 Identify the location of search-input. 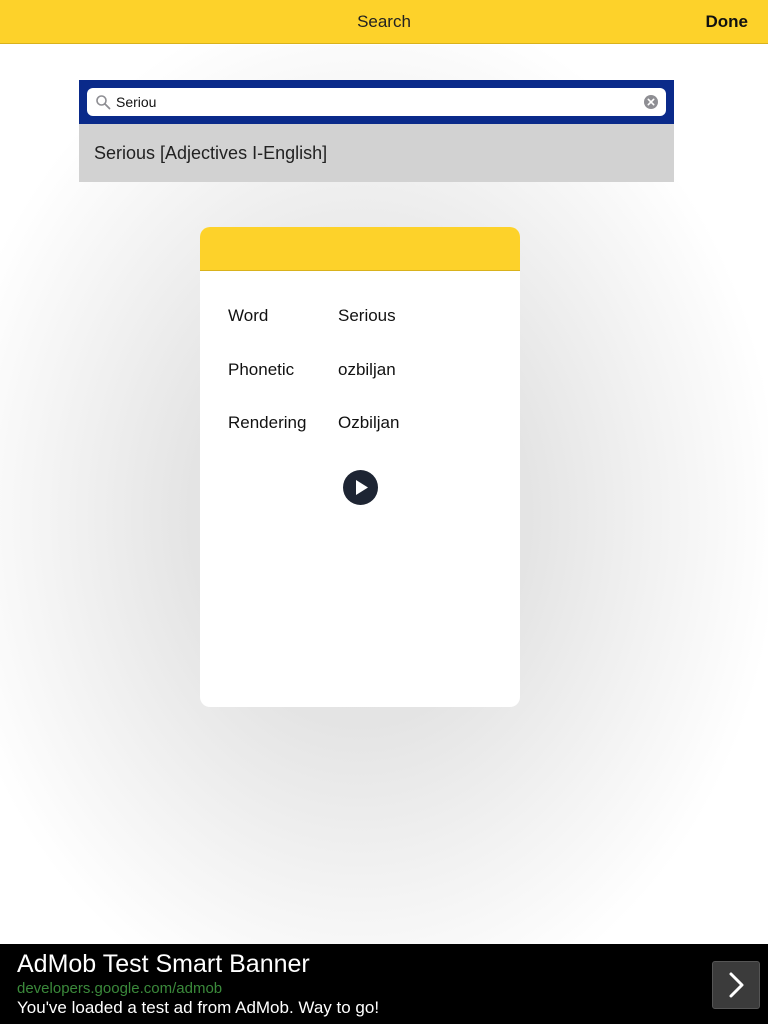
(366, 102).